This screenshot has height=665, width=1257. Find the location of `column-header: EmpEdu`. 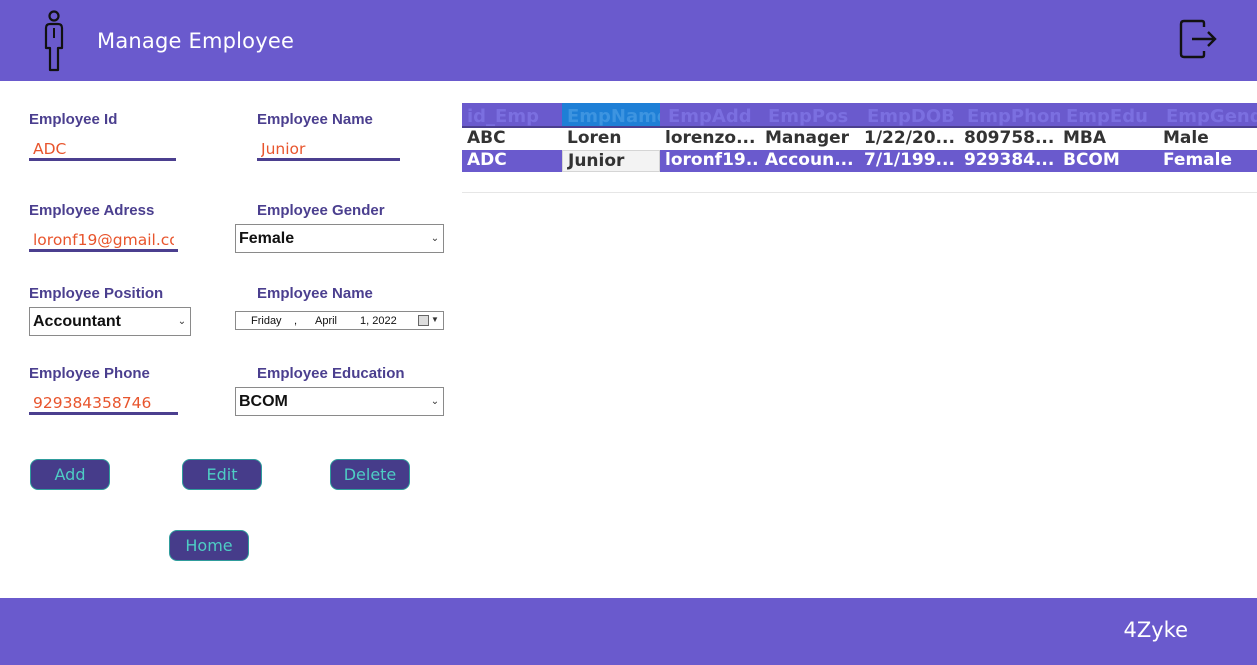

column-header: EmpEdu is located at coordinates (1110, 117).